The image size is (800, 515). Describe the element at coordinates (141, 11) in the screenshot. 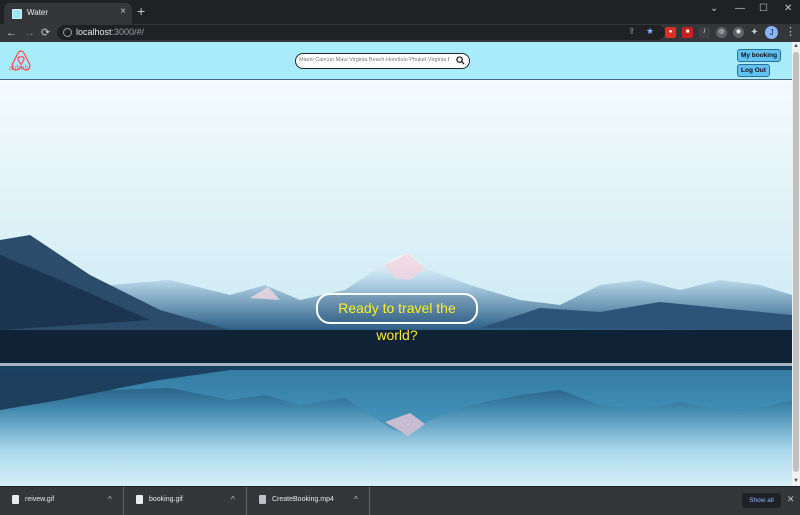

I see `new-tab-button: +` at that location.